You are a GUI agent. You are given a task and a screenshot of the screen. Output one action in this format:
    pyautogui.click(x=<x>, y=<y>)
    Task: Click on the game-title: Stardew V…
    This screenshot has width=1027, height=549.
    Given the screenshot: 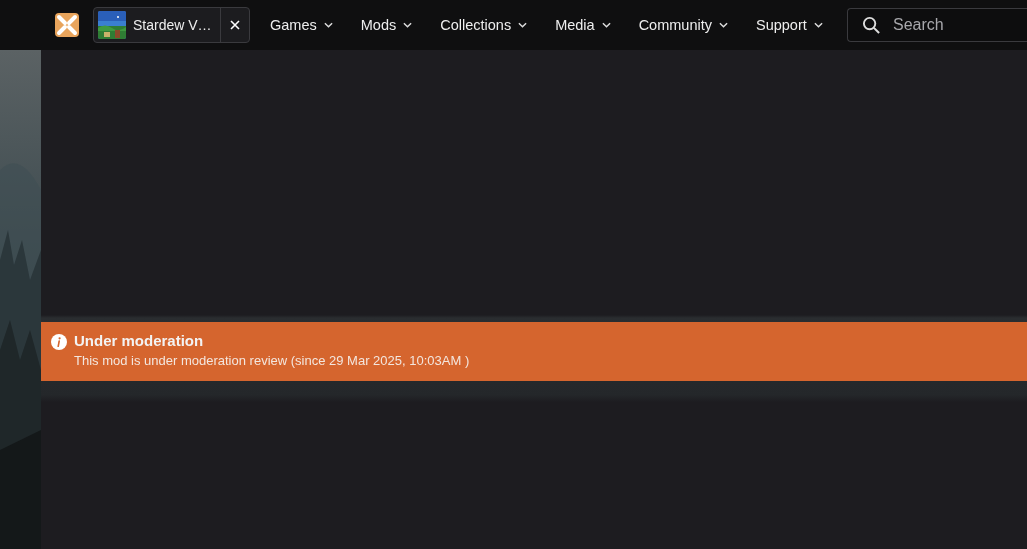 What is the action you would take?
    pyautogui.click(x=173, y=25)
    